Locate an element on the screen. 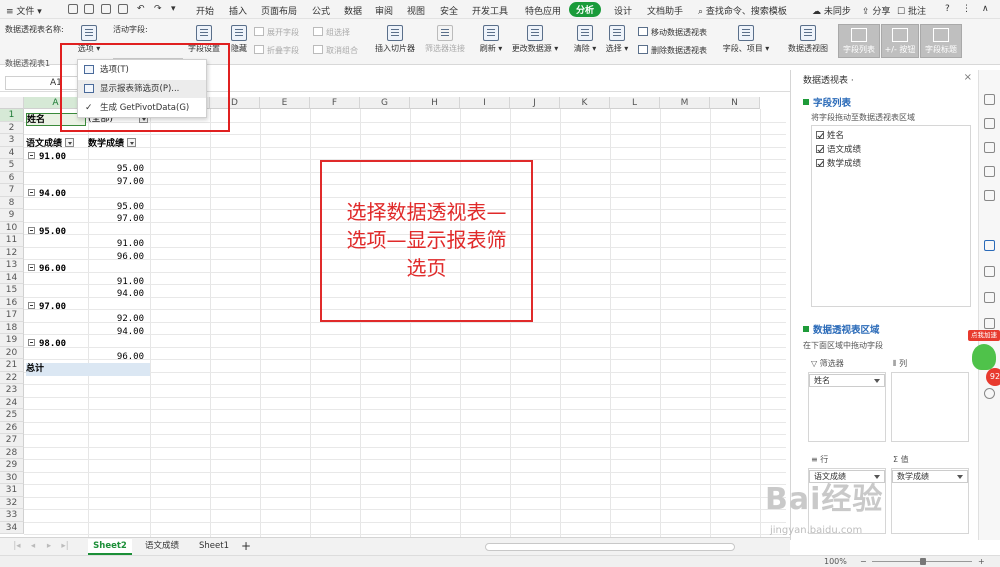  row-header-5: 5 is located at coordinates (12, 165).